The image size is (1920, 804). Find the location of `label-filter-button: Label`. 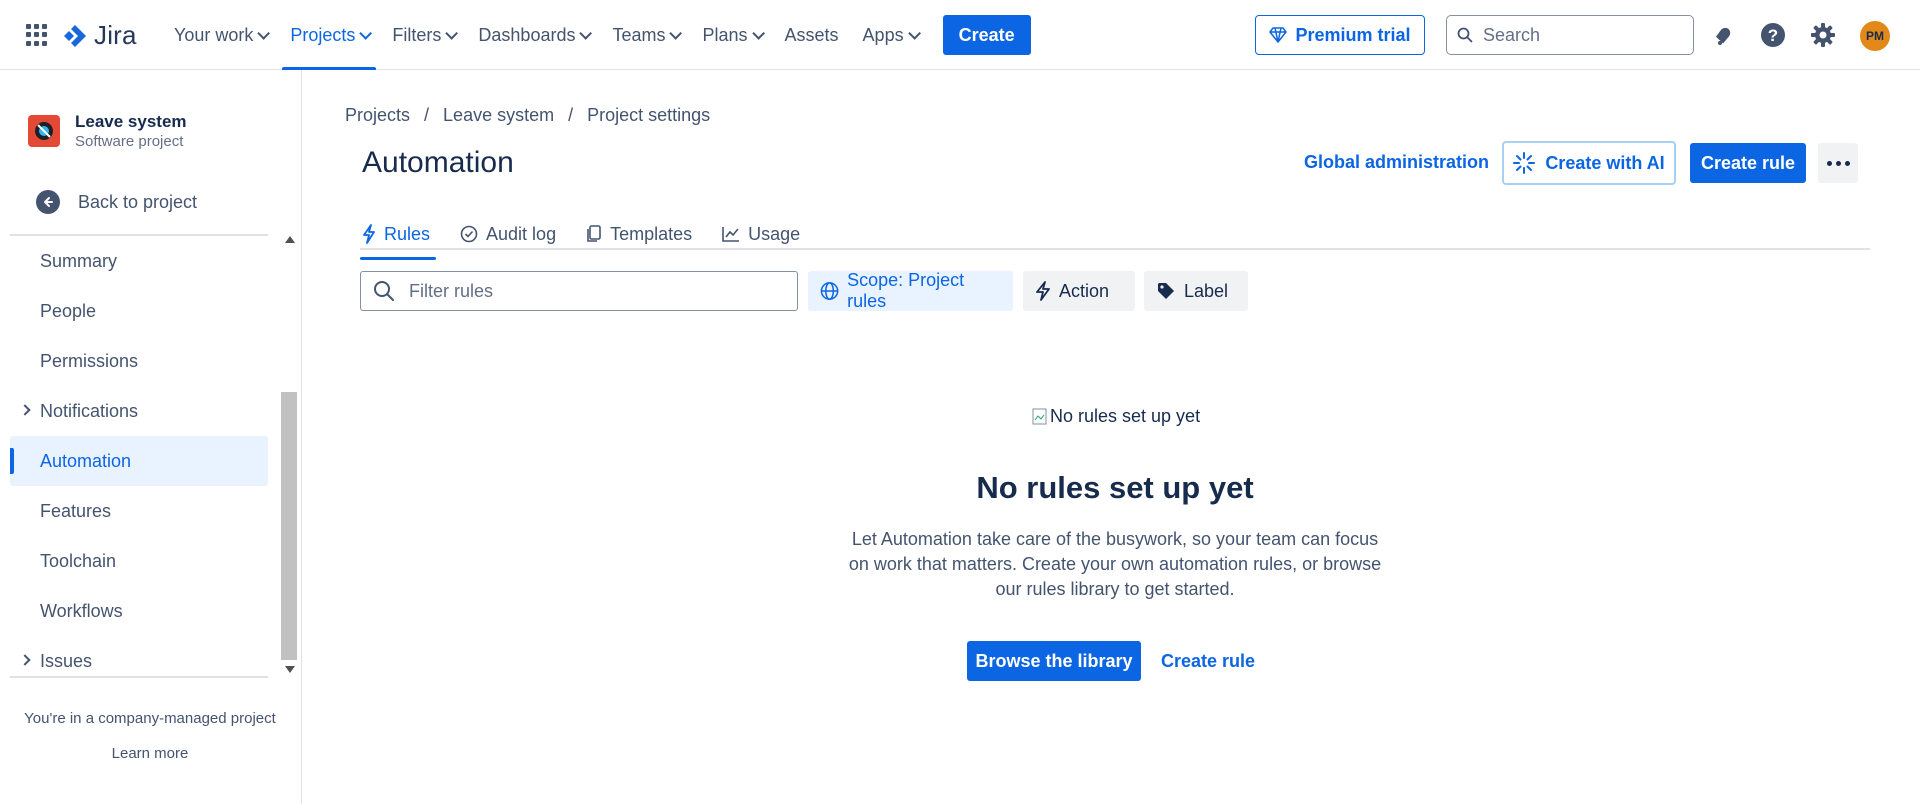

label-filter-button: Label is located at coordinates (1196, 291).